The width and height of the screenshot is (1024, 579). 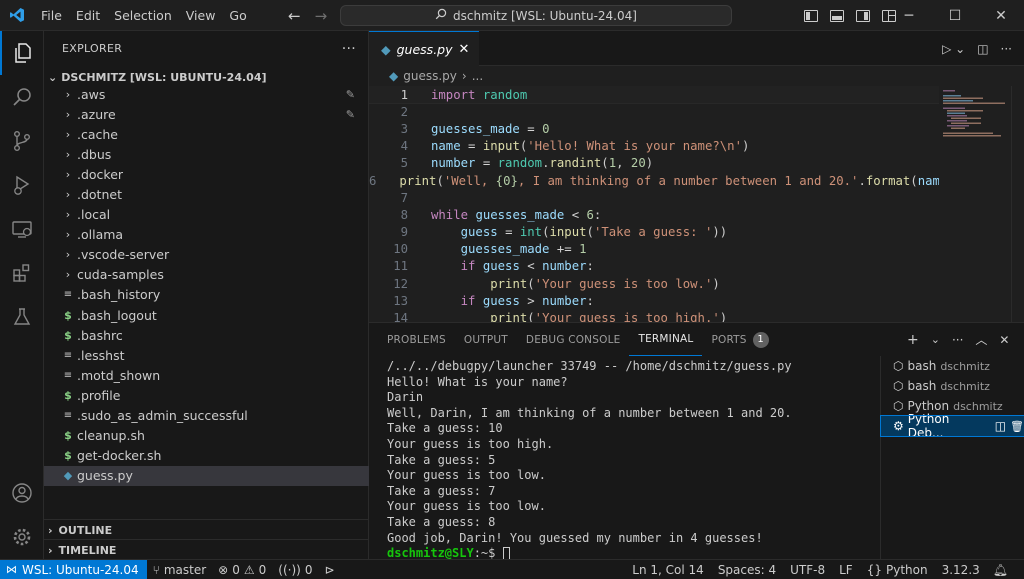 What do you see at coordinates (22, 141) in the screenshot?
I see `source-control-icon` at bounding box center [22, 141].